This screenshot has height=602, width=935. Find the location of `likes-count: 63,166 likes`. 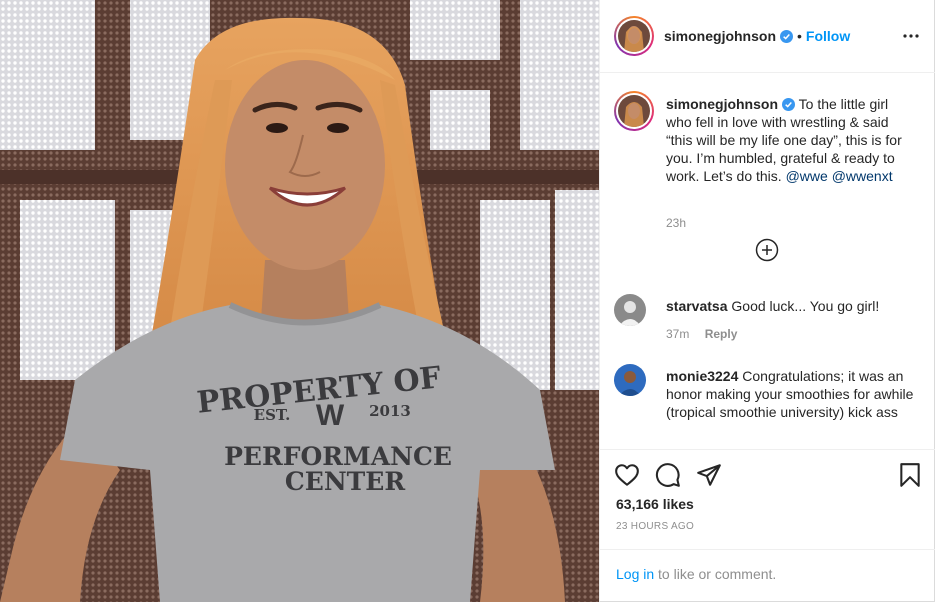

likes-count: 63,166 likes is located at coordinates (655, 504).